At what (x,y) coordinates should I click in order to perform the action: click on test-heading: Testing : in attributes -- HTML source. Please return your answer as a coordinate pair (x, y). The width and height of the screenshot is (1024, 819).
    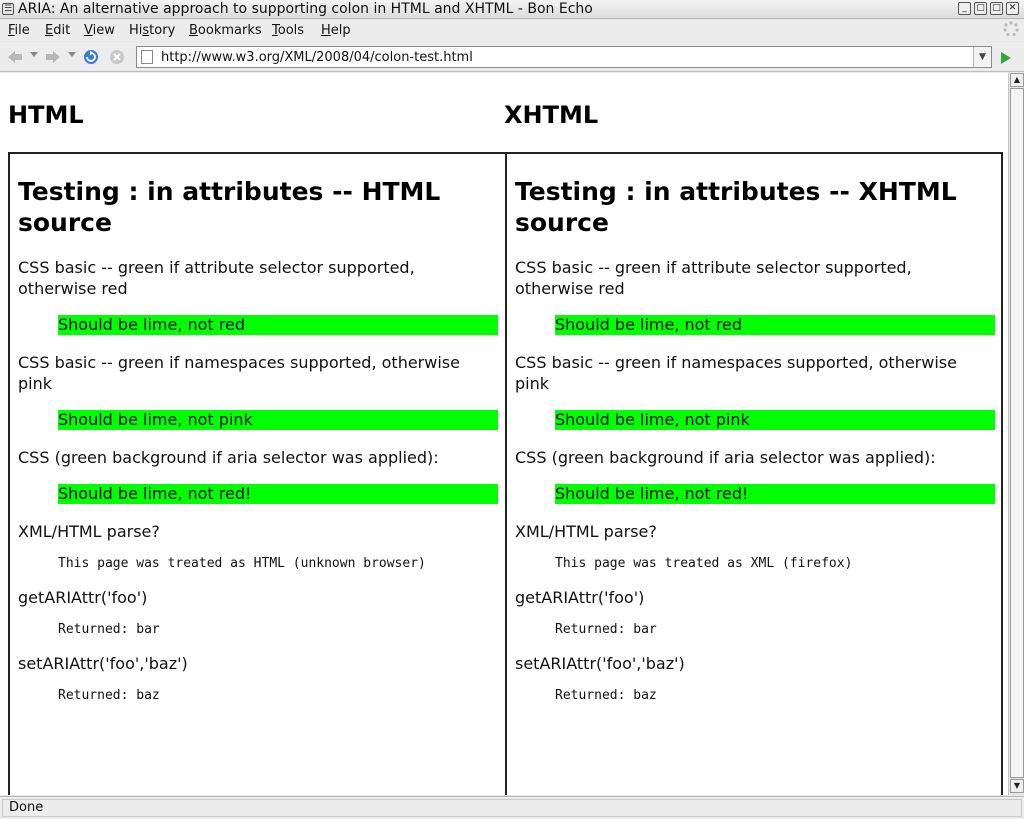
    Looking at the image, I should click on (229, 207).